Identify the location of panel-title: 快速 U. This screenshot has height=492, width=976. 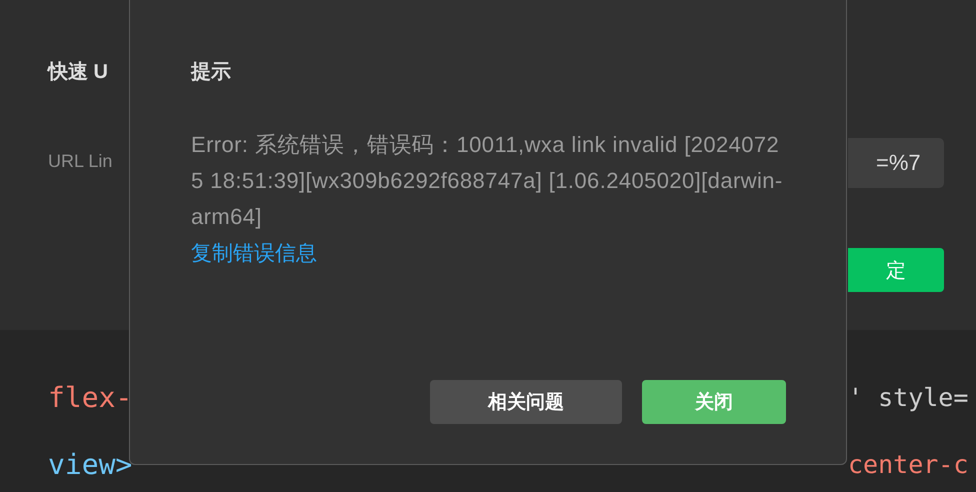
(78, 72).